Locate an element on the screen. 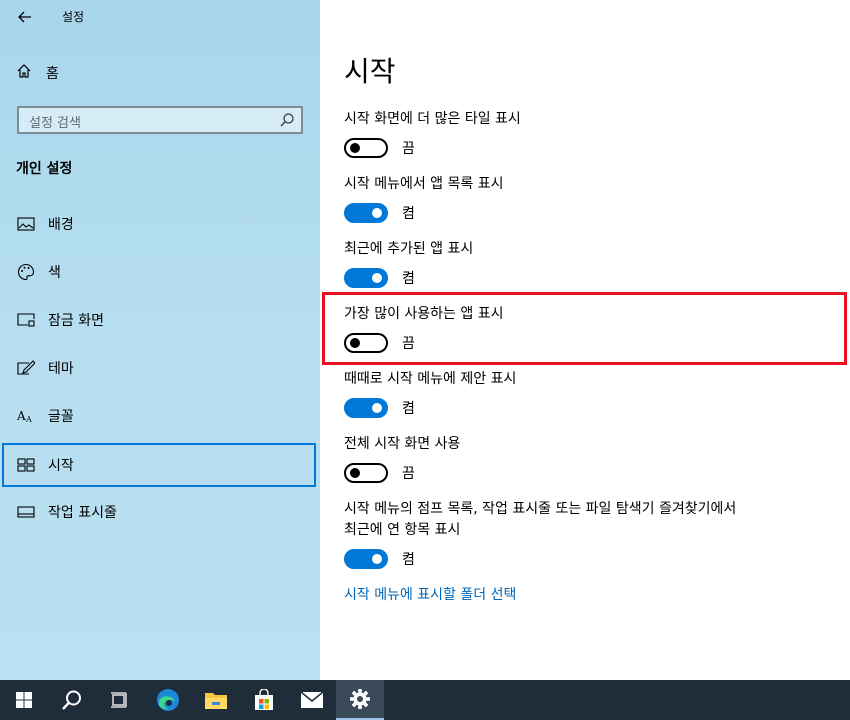 Image resolution: width=850 pixels, height=720 pixels. sidebar-item-label: 색 is located at coordinates (54, 273).